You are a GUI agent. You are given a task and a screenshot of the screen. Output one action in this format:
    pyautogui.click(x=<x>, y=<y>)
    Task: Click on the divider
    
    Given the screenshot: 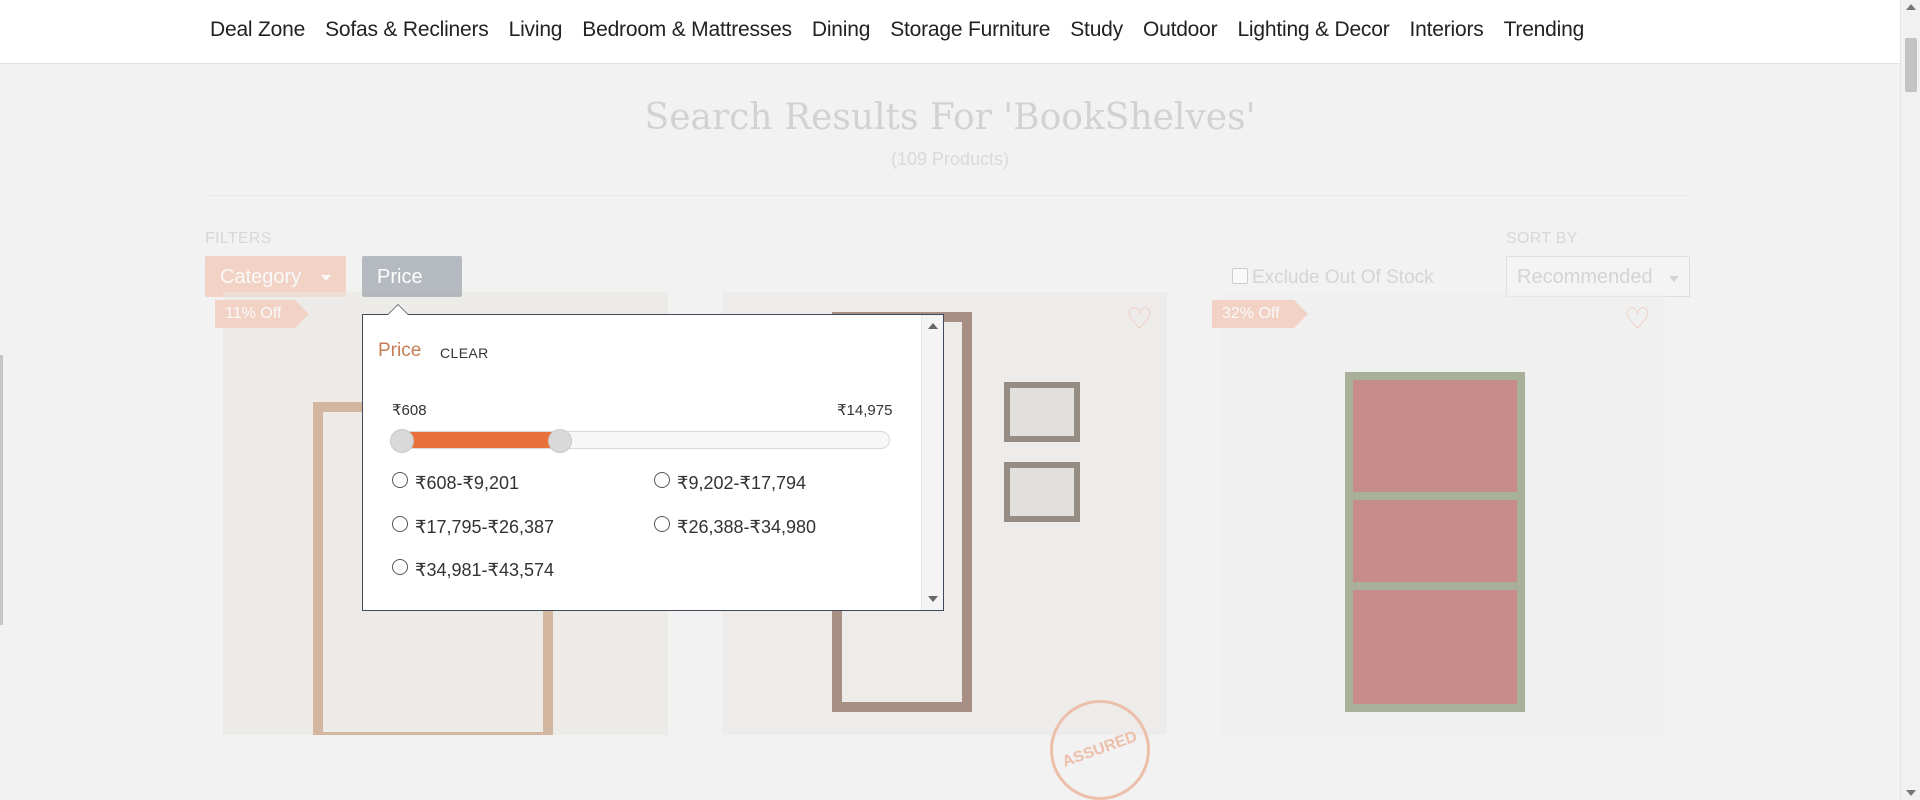 What is the action you would take?
    pyautogui.click(x=947, y=195)
    